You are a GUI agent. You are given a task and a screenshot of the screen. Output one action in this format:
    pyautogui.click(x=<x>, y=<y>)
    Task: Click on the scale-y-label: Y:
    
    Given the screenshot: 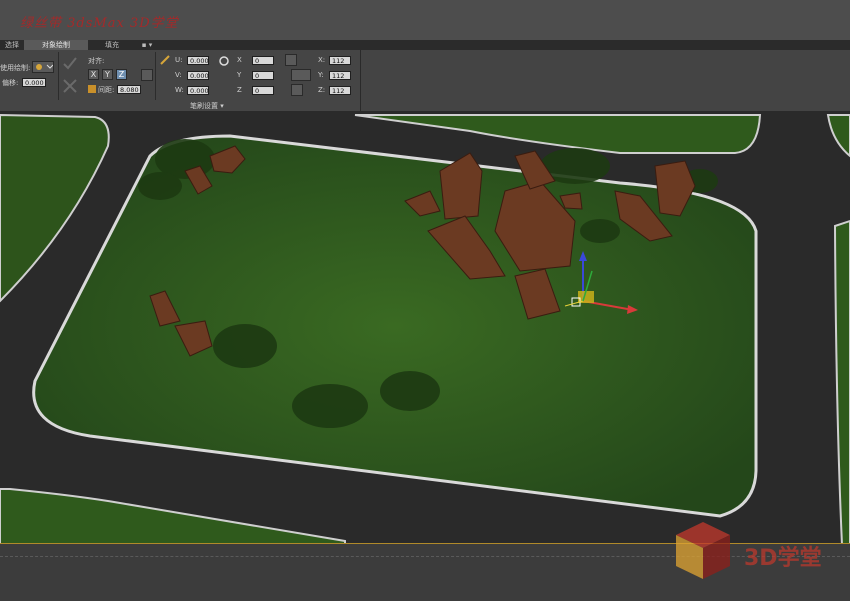 What is the action you would take?
    pyautogui.click(x=321, y=75)
    